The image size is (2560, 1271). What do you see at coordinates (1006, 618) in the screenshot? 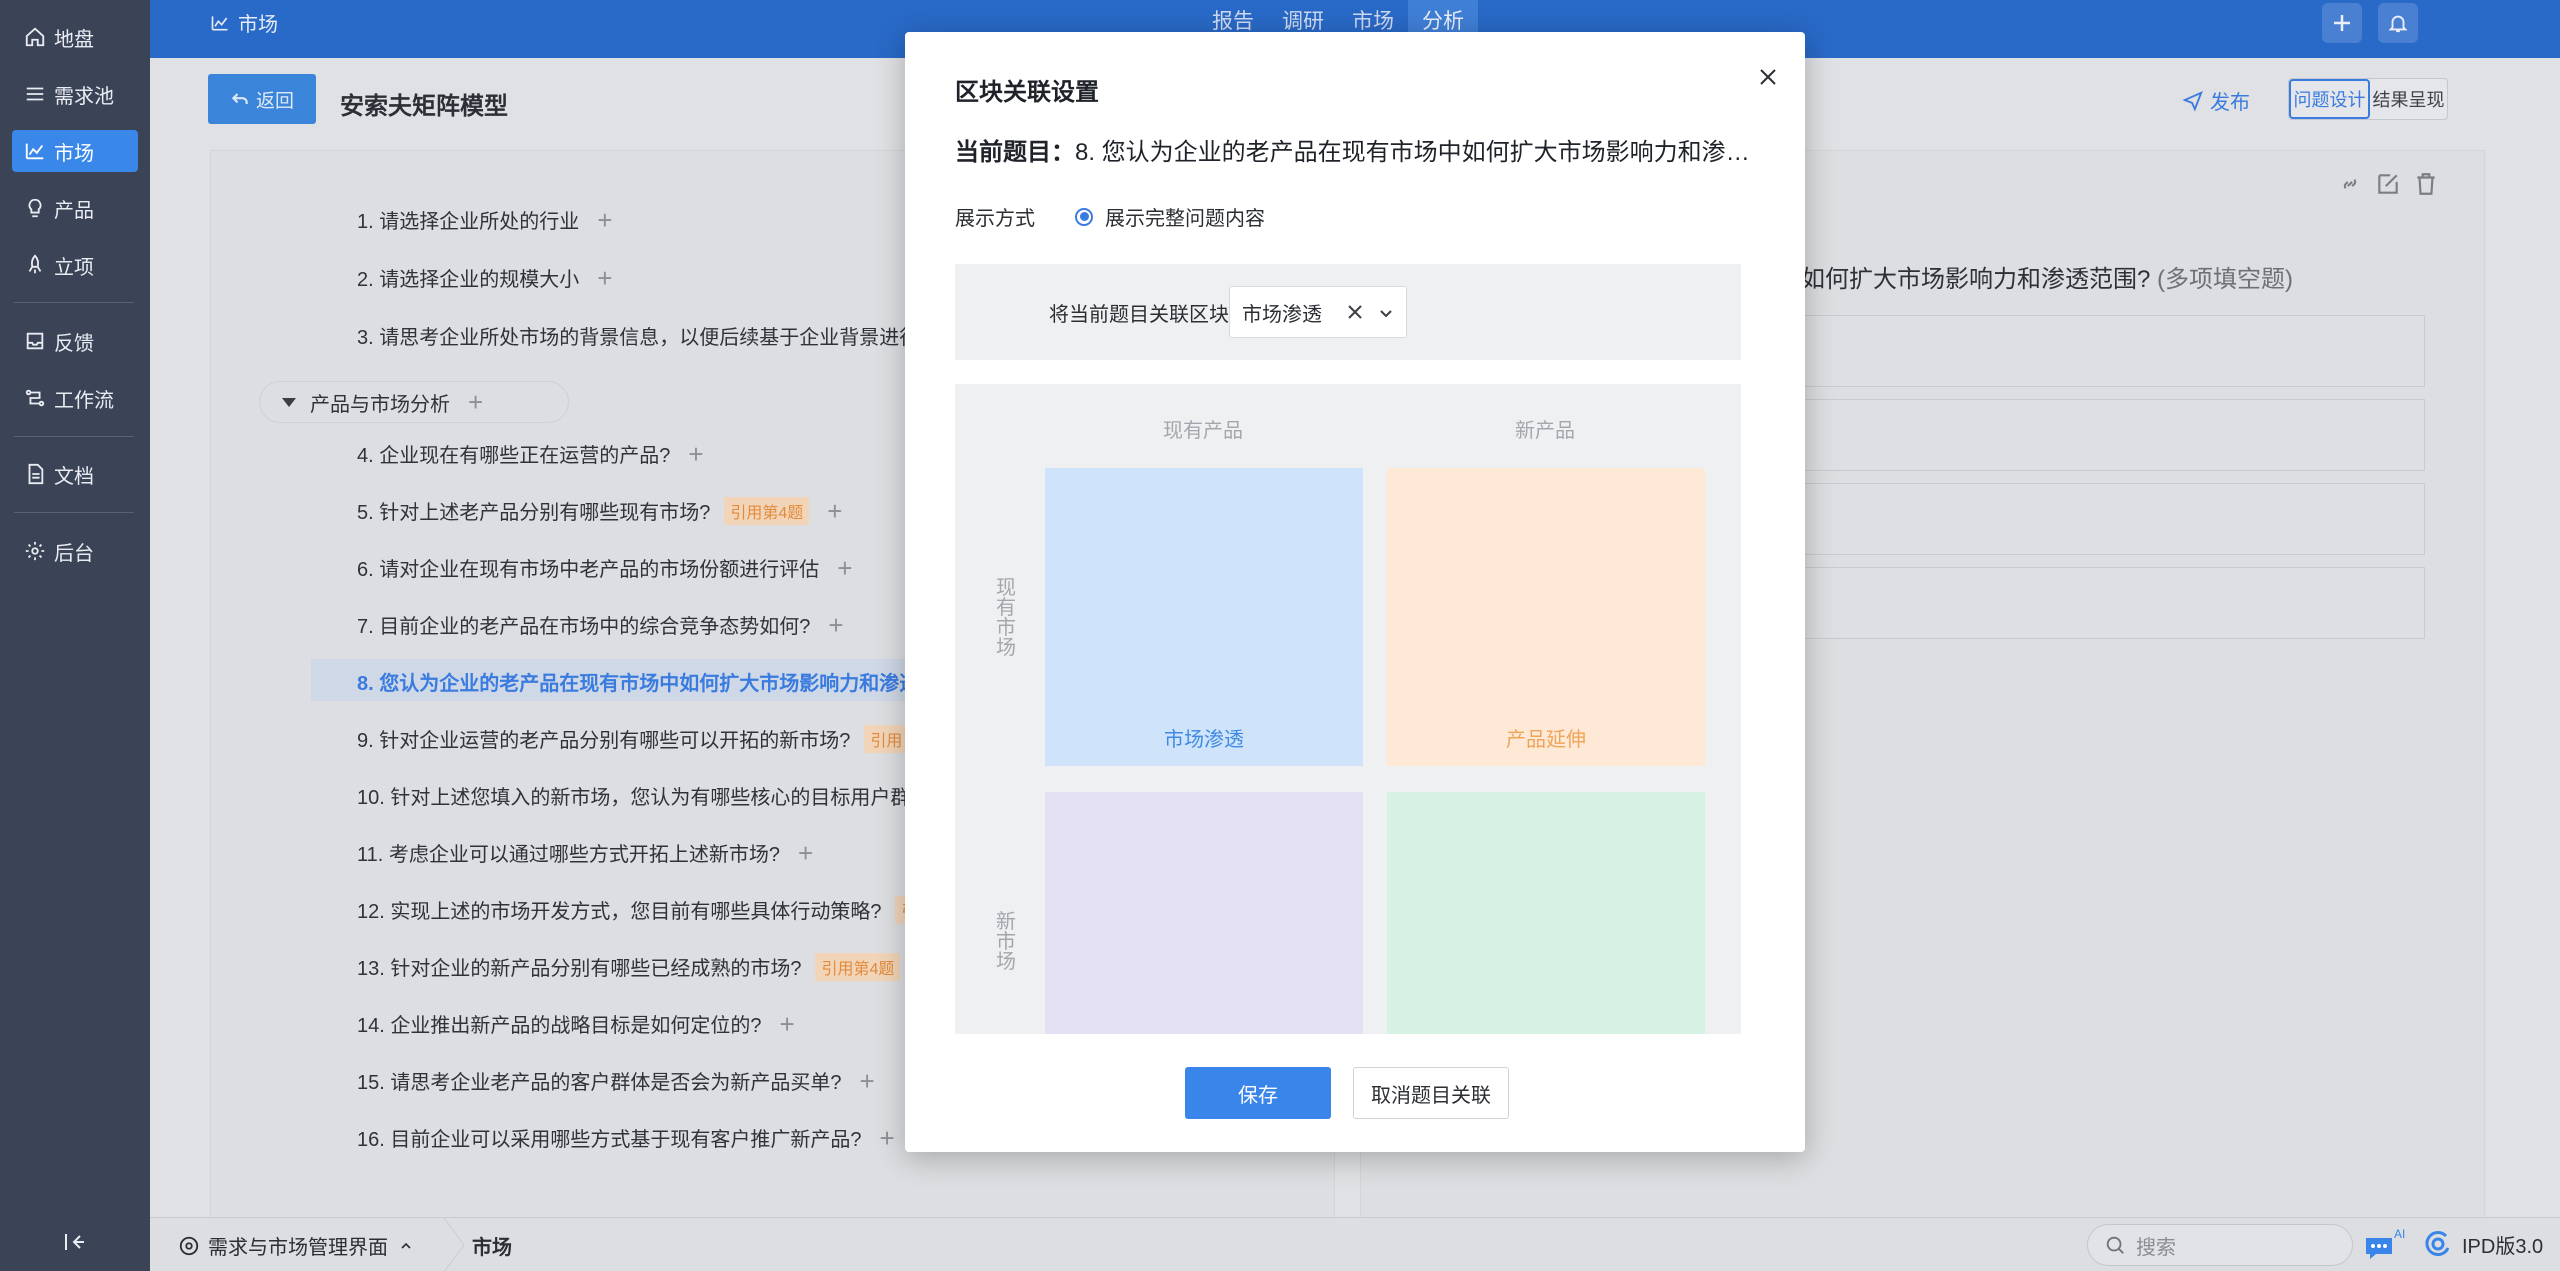
I see `matrix-row-header: 现有市场` at bounding box center [1006, 618].